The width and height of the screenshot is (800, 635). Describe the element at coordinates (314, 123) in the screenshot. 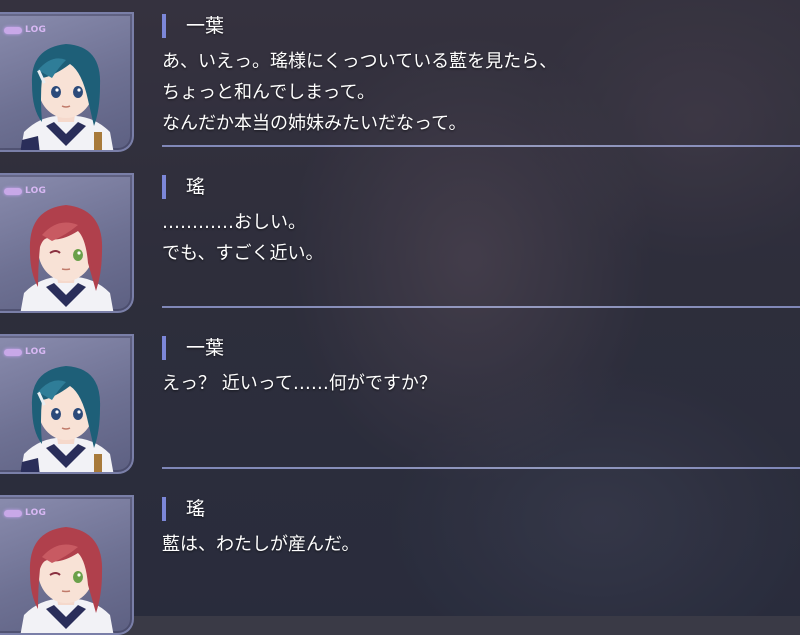

I see `dialogue-line: なんだか本当の姉妹みたいだなって。` at that location.